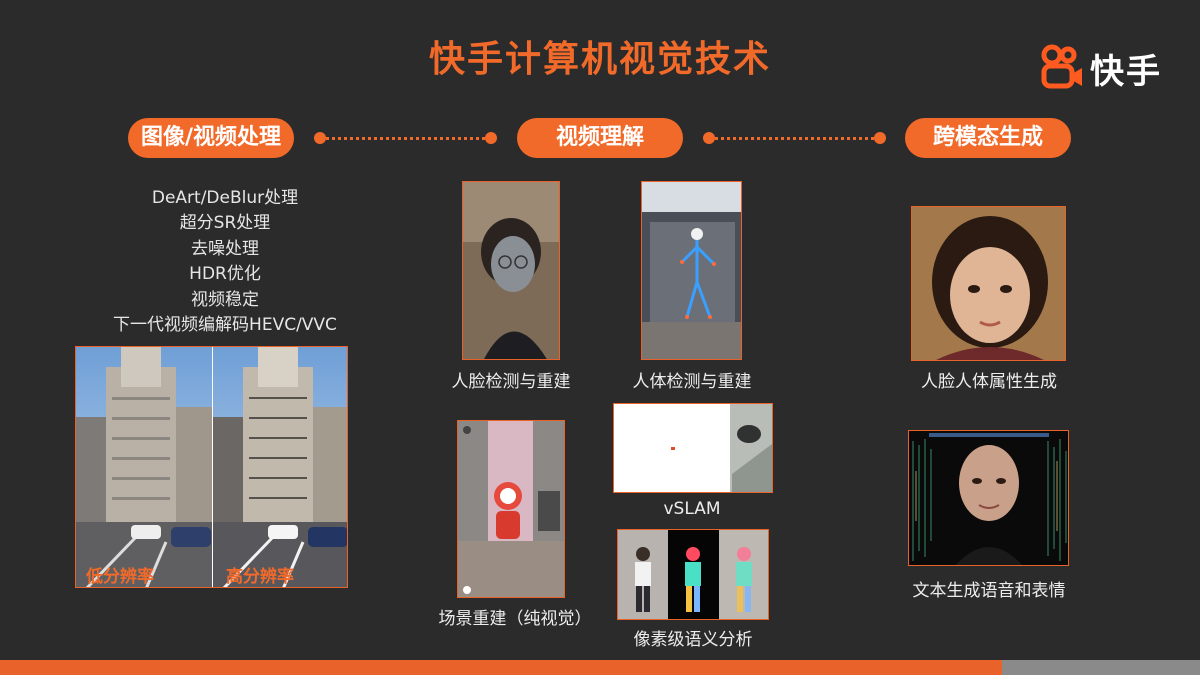 This screenshot has height=675, width=1200. I want to click on list-item: HDR优化, so click(225, 274).